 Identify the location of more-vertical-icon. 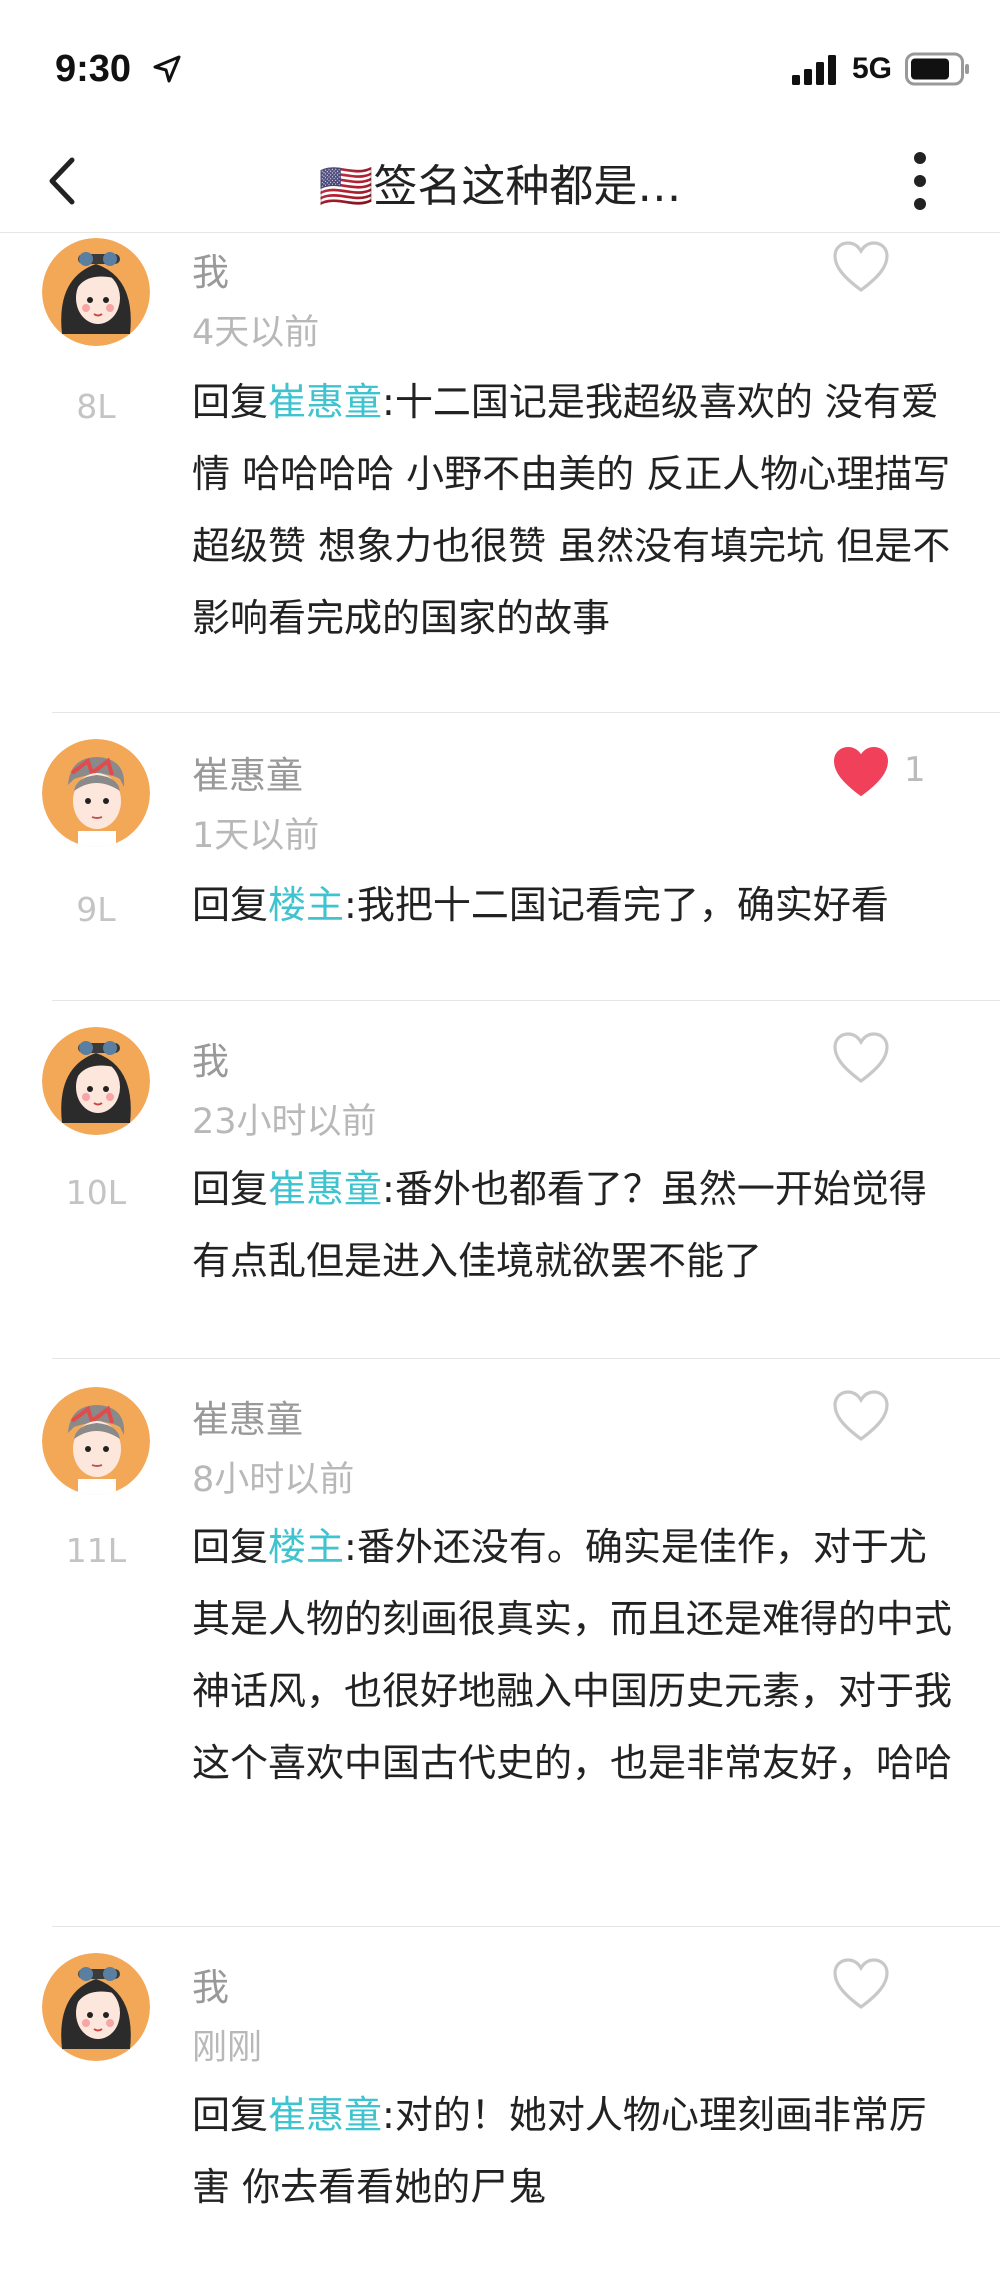
(920, 181).